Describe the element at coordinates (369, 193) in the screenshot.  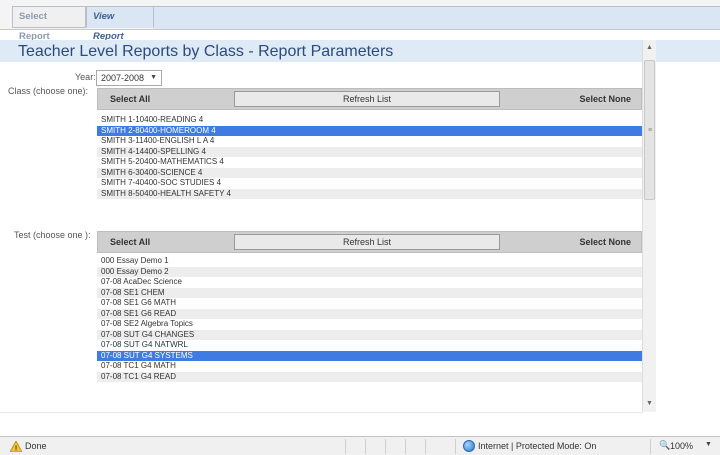
I see `class-list-item: SMITH 8-50400-HEALTH SAFETY 4` at that location.